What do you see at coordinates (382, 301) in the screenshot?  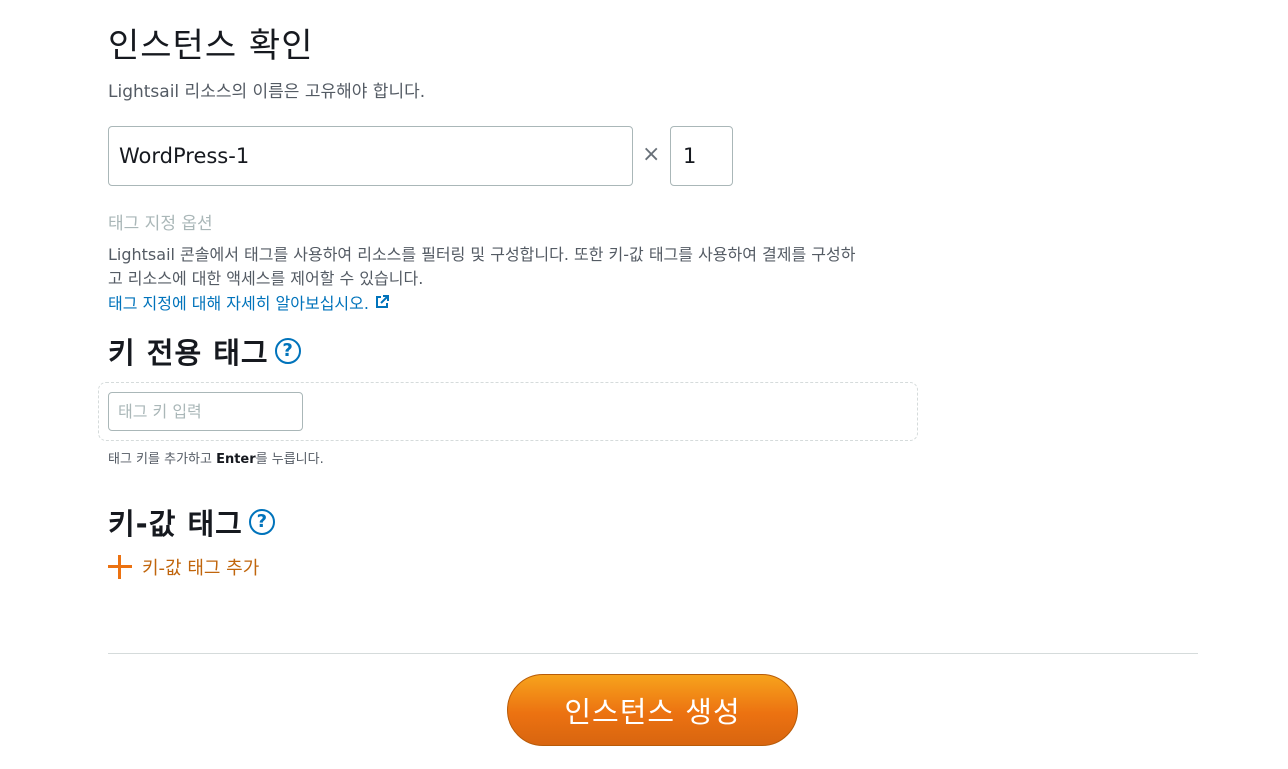 I see `external-link-icon` at bounding box center [382, 301].